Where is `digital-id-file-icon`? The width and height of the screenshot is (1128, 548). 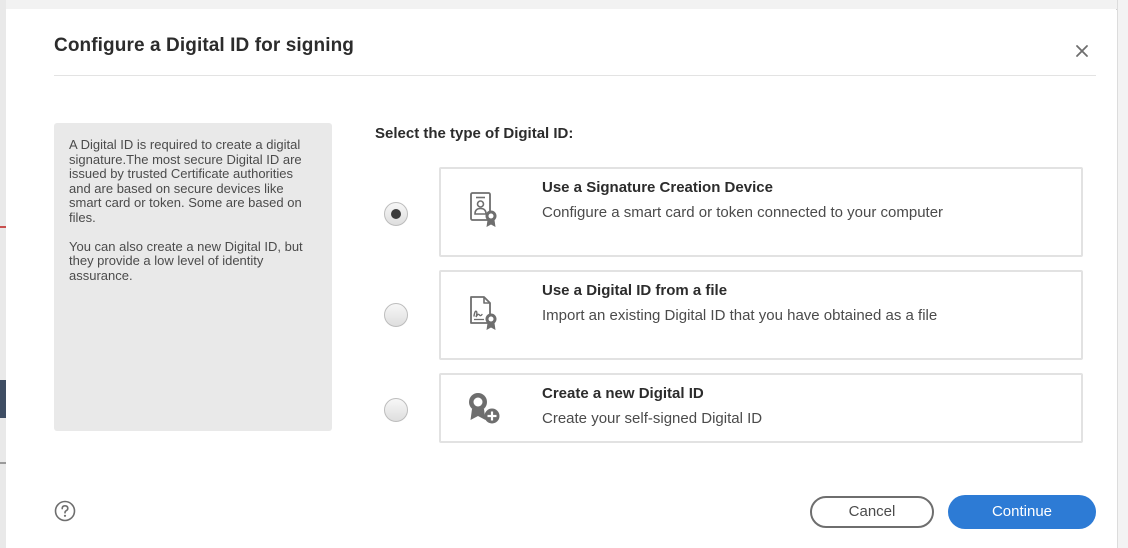
digital-id-file-icon is located at coordinates (483, 313).